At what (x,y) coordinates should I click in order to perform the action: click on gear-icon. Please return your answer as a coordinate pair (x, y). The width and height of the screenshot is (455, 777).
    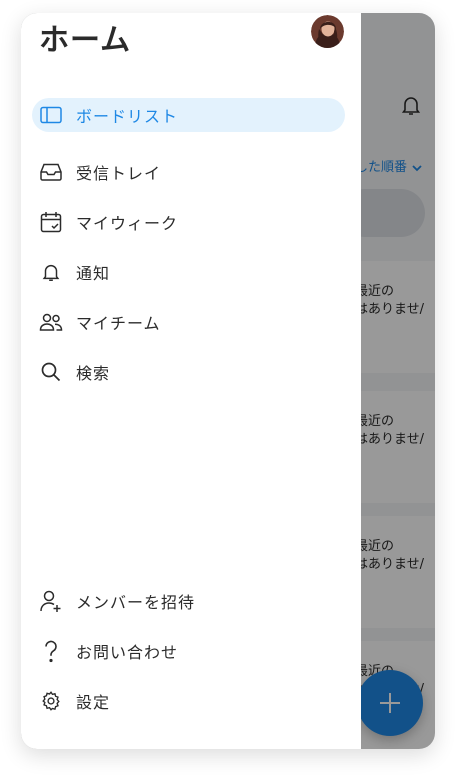
    Looking at the image, I should click on (51, 701).